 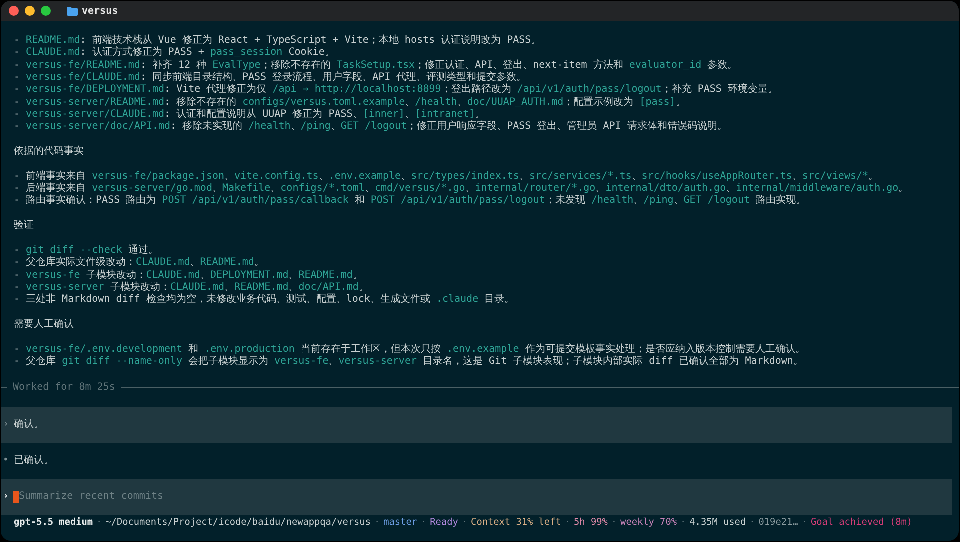 I want to click on prompt-field: › Summarize recent commits, so click(x=476, y=496).